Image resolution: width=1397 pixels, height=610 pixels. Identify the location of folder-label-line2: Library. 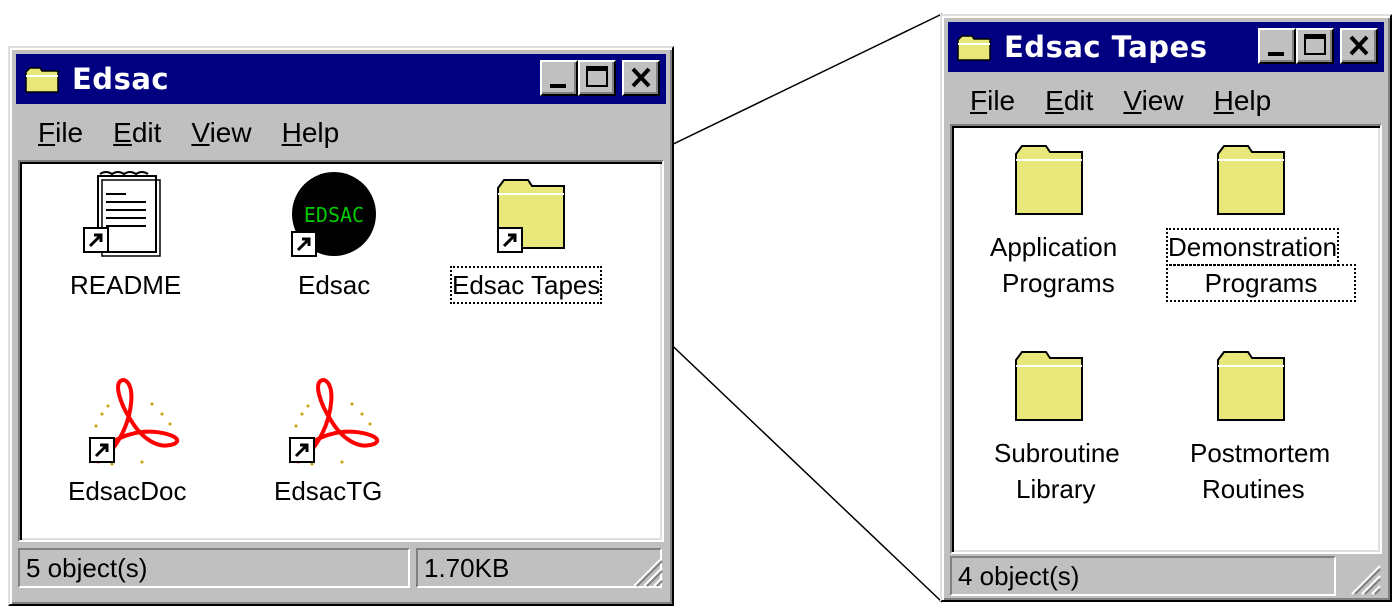
(1056, 489).